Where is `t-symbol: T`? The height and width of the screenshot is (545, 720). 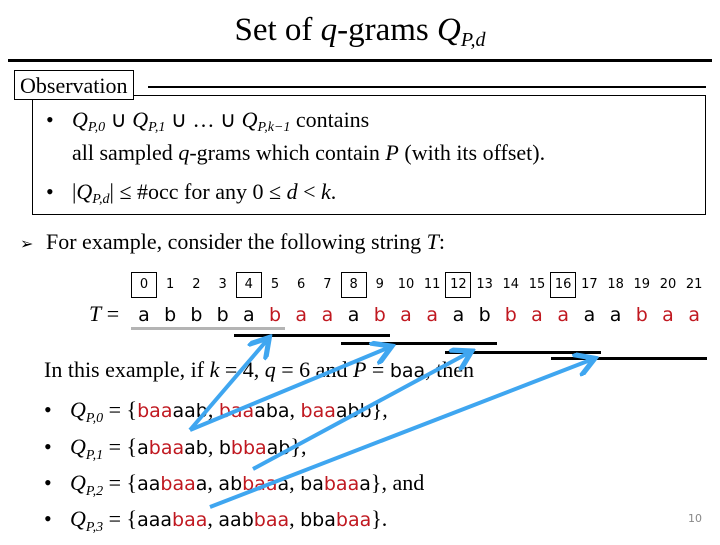 t-symbol: T is located at coordinates (95, 313).